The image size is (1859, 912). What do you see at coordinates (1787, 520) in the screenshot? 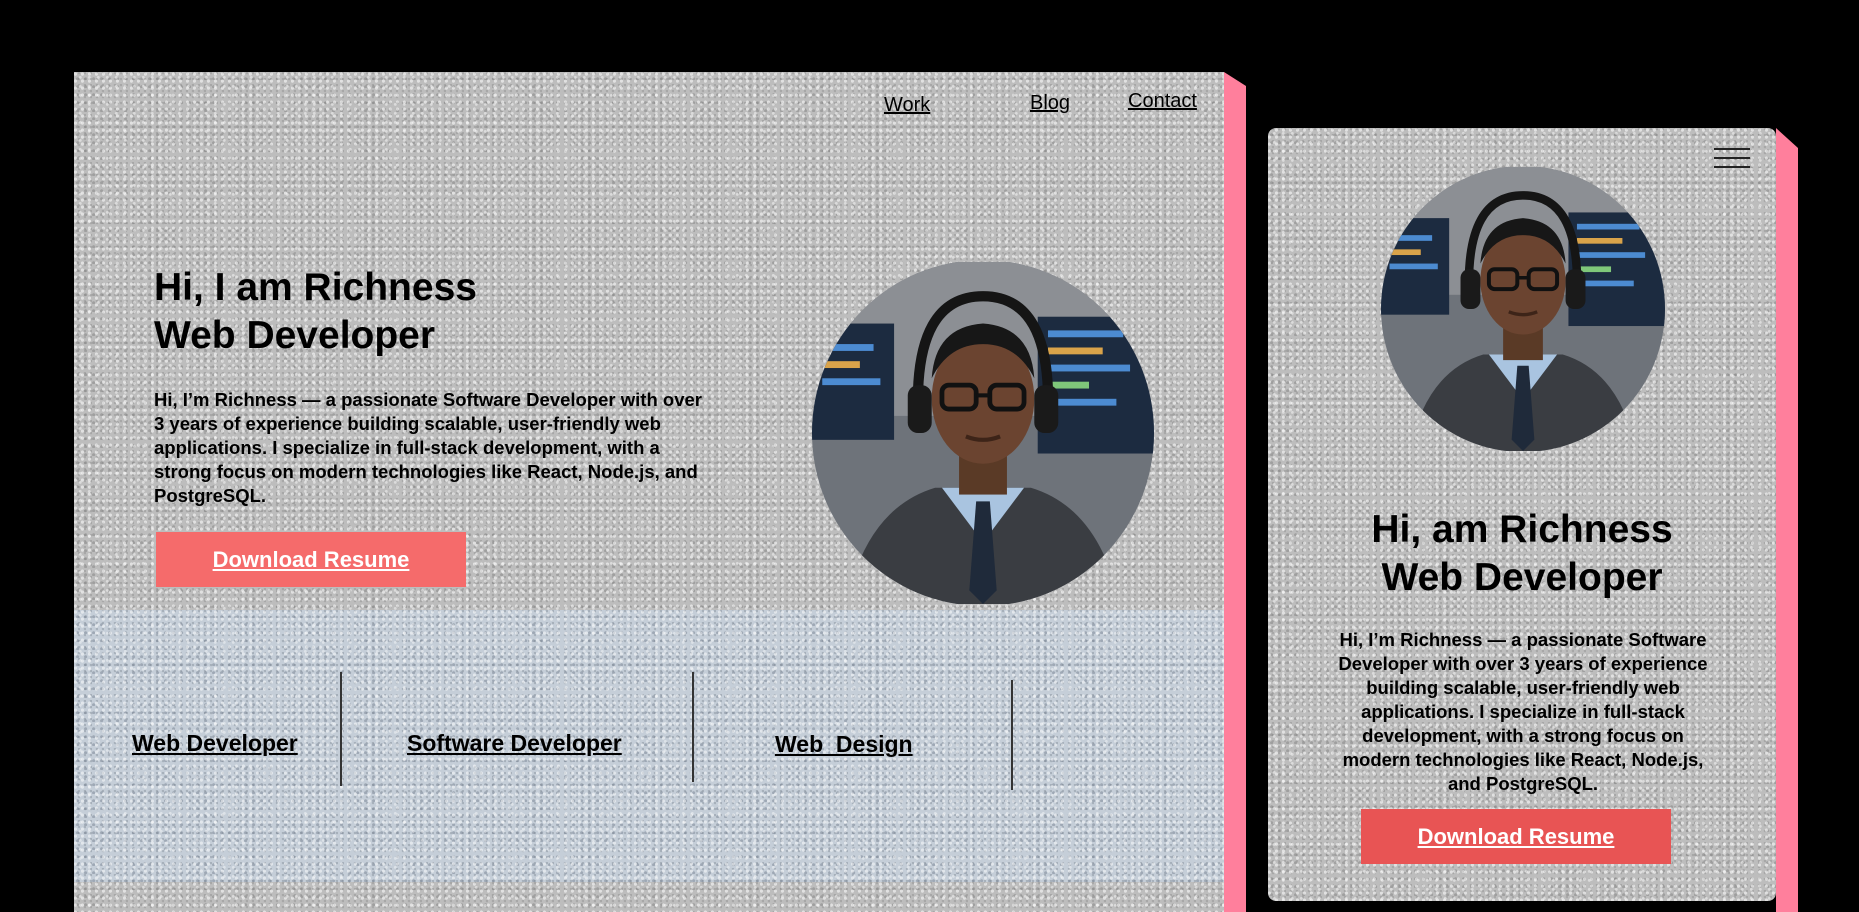
I see `mobile-frame-shadow` at bounding box center [1787, 520].